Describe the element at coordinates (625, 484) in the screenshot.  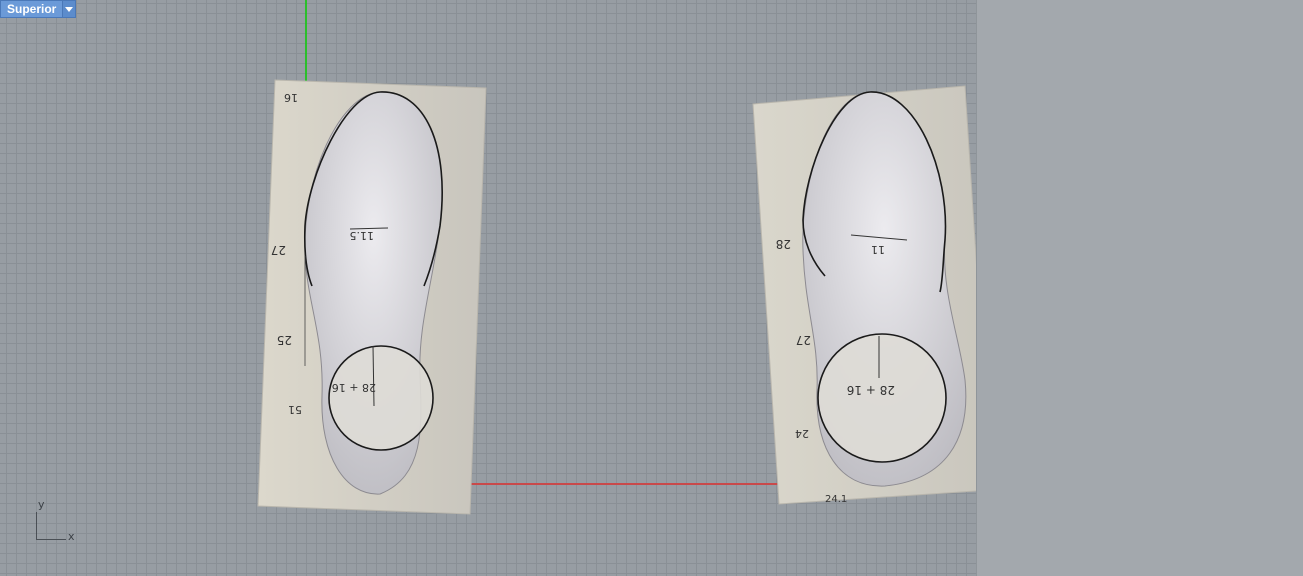
I see `world-x-axis` at that location.